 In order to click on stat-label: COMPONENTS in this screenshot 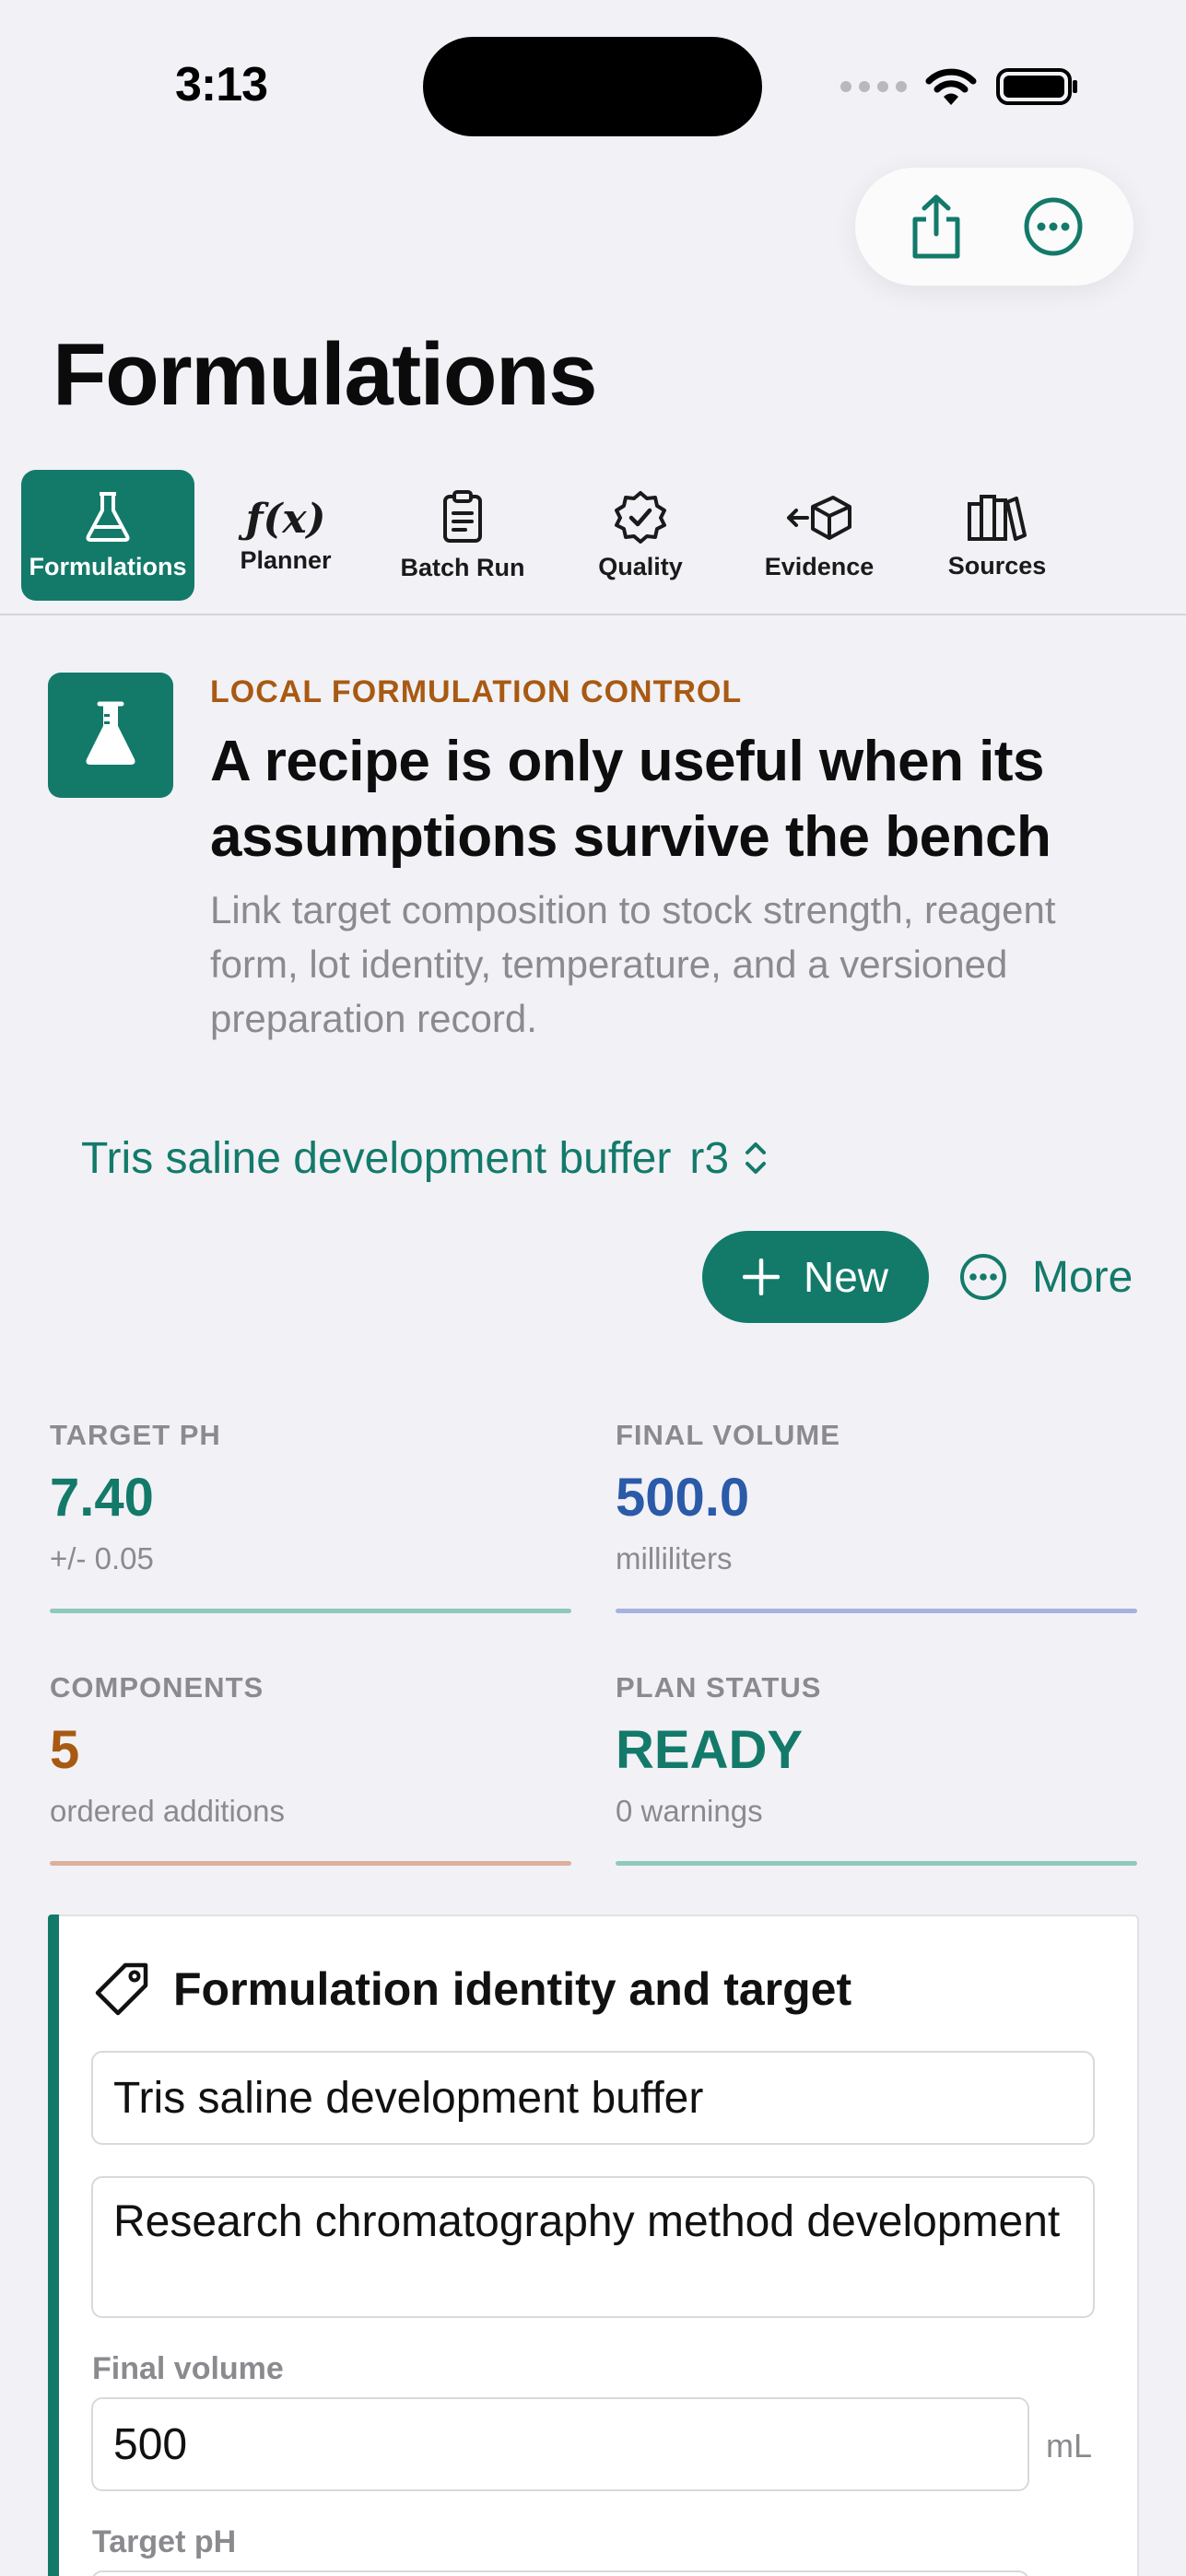, I will do `click(157, 1687)`.